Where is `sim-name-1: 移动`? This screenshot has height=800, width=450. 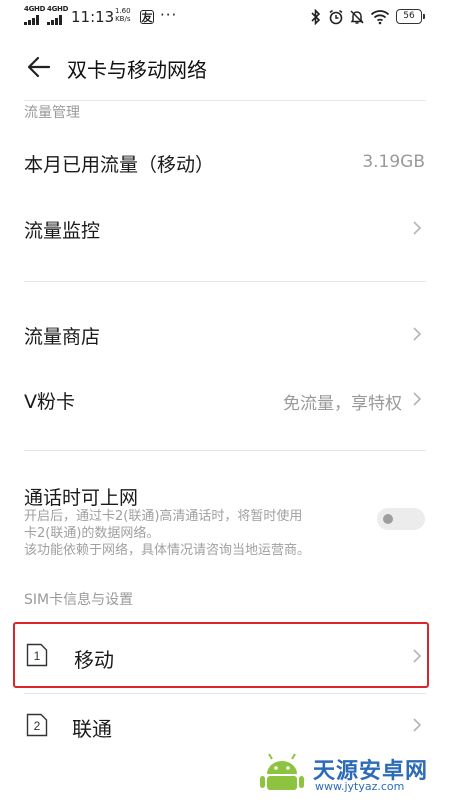
sim-name-1: 移动 is located at coordinates (94, 660).